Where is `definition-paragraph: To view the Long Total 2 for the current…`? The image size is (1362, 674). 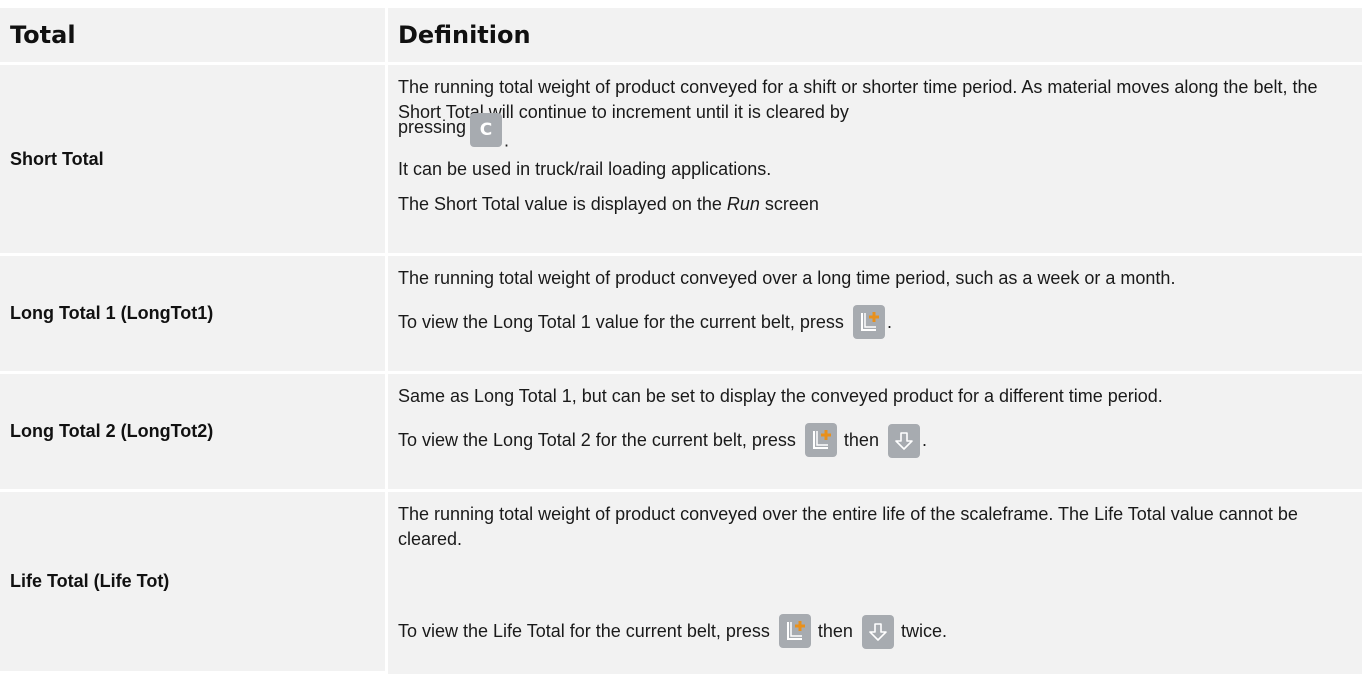 definition-paragraph: To view the Long Total 2 for the current… is located at coordinates (874, 440).